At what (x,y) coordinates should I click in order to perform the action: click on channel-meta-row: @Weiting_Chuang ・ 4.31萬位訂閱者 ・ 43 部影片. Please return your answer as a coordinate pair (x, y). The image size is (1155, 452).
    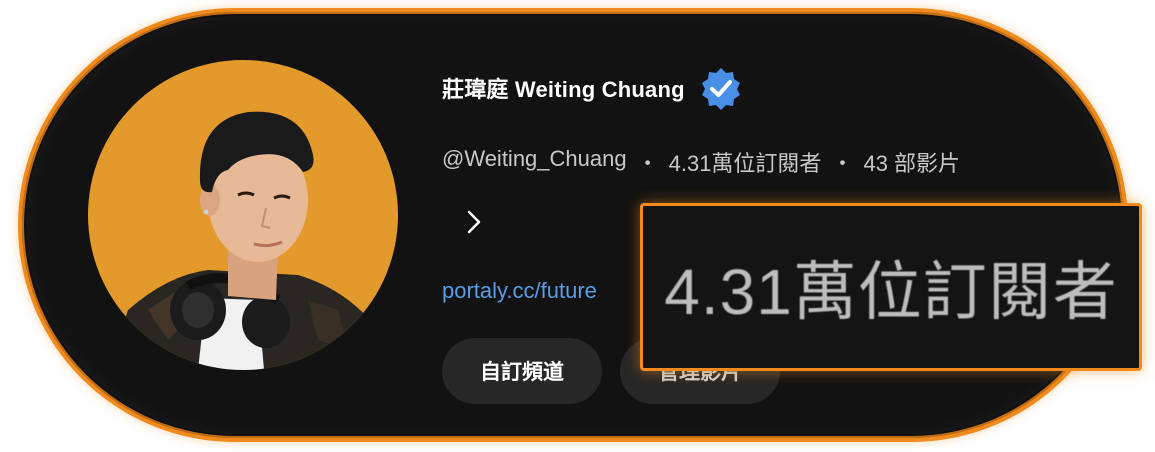
    Looking at the image, I should click on (701, 162).